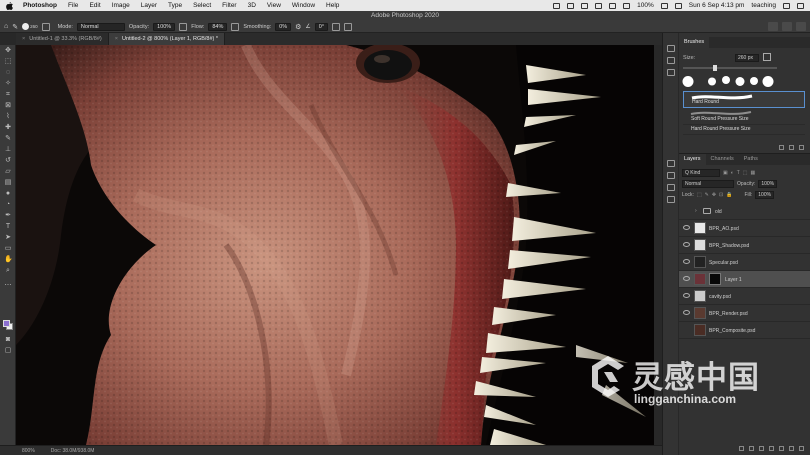  What do you see at coordinates (303, 5) in the screenshot?
I see `menu-window: Window` at bounding box center [303, 5].